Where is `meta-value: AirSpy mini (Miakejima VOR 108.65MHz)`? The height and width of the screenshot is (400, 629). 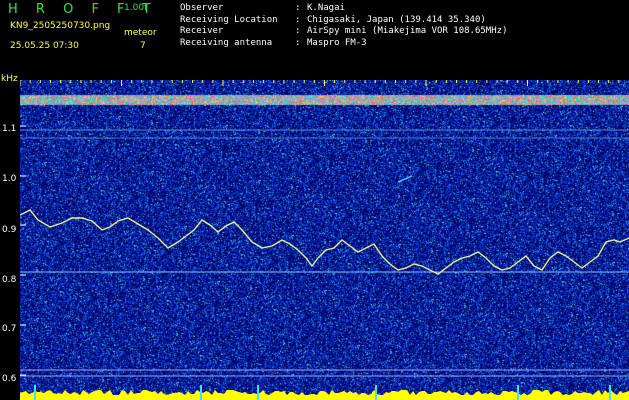
meta-value: AirSpy mini (Miakejima VOR 108.65MHz) is located at coordinates (407, 31).